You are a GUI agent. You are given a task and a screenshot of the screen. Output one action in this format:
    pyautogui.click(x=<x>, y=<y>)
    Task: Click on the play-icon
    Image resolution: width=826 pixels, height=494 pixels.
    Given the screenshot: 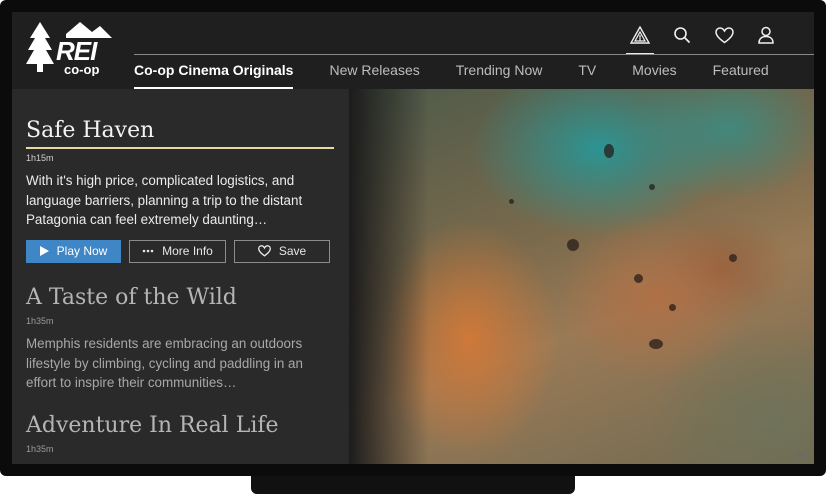 What is the action you would take?
    pyautogui.click(x=44, y=251)
    